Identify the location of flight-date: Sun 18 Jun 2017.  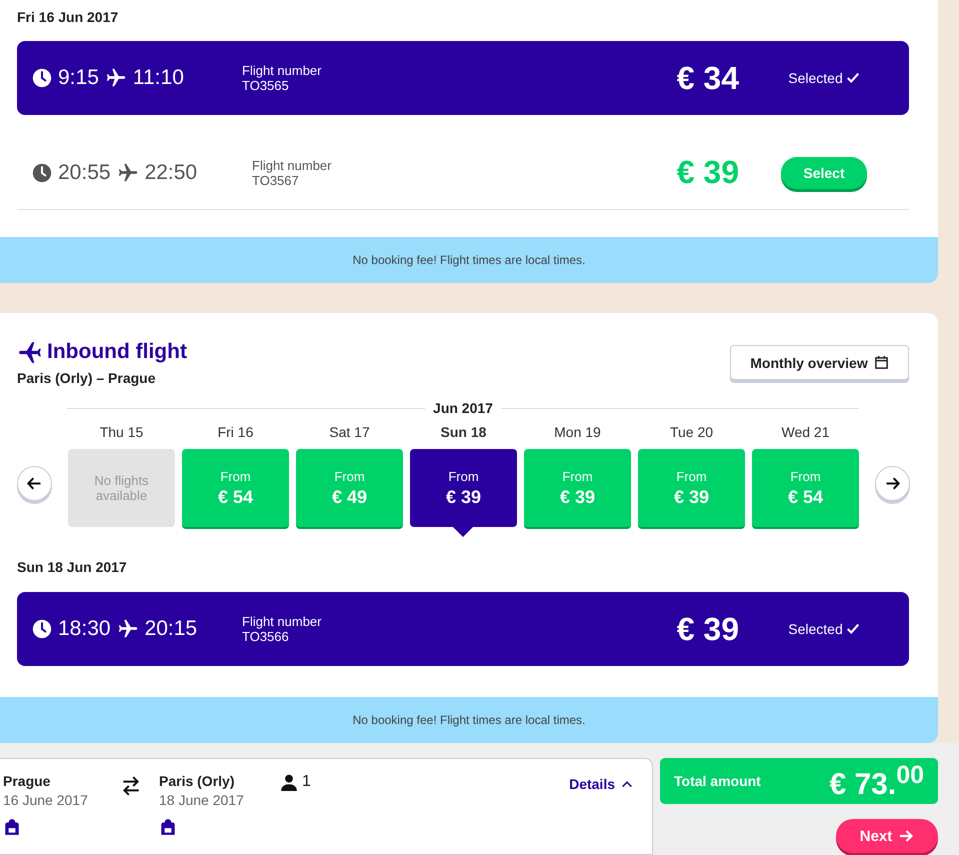
(72, 567).